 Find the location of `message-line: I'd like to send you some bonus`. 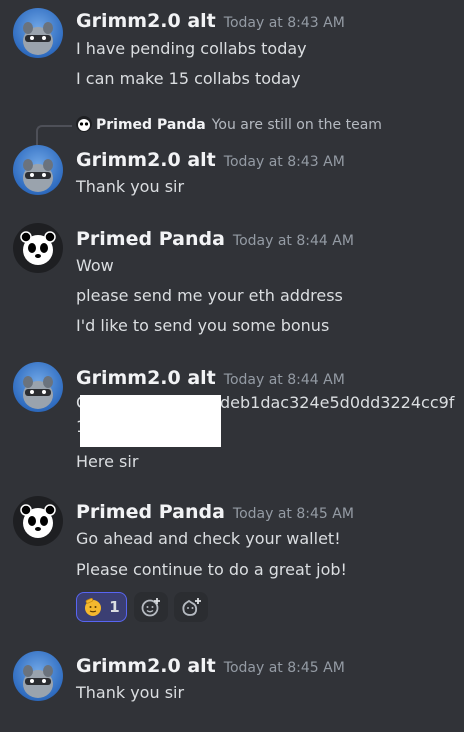

message-line: I'd like to send you some bonus is located at coordinates (203, 325).